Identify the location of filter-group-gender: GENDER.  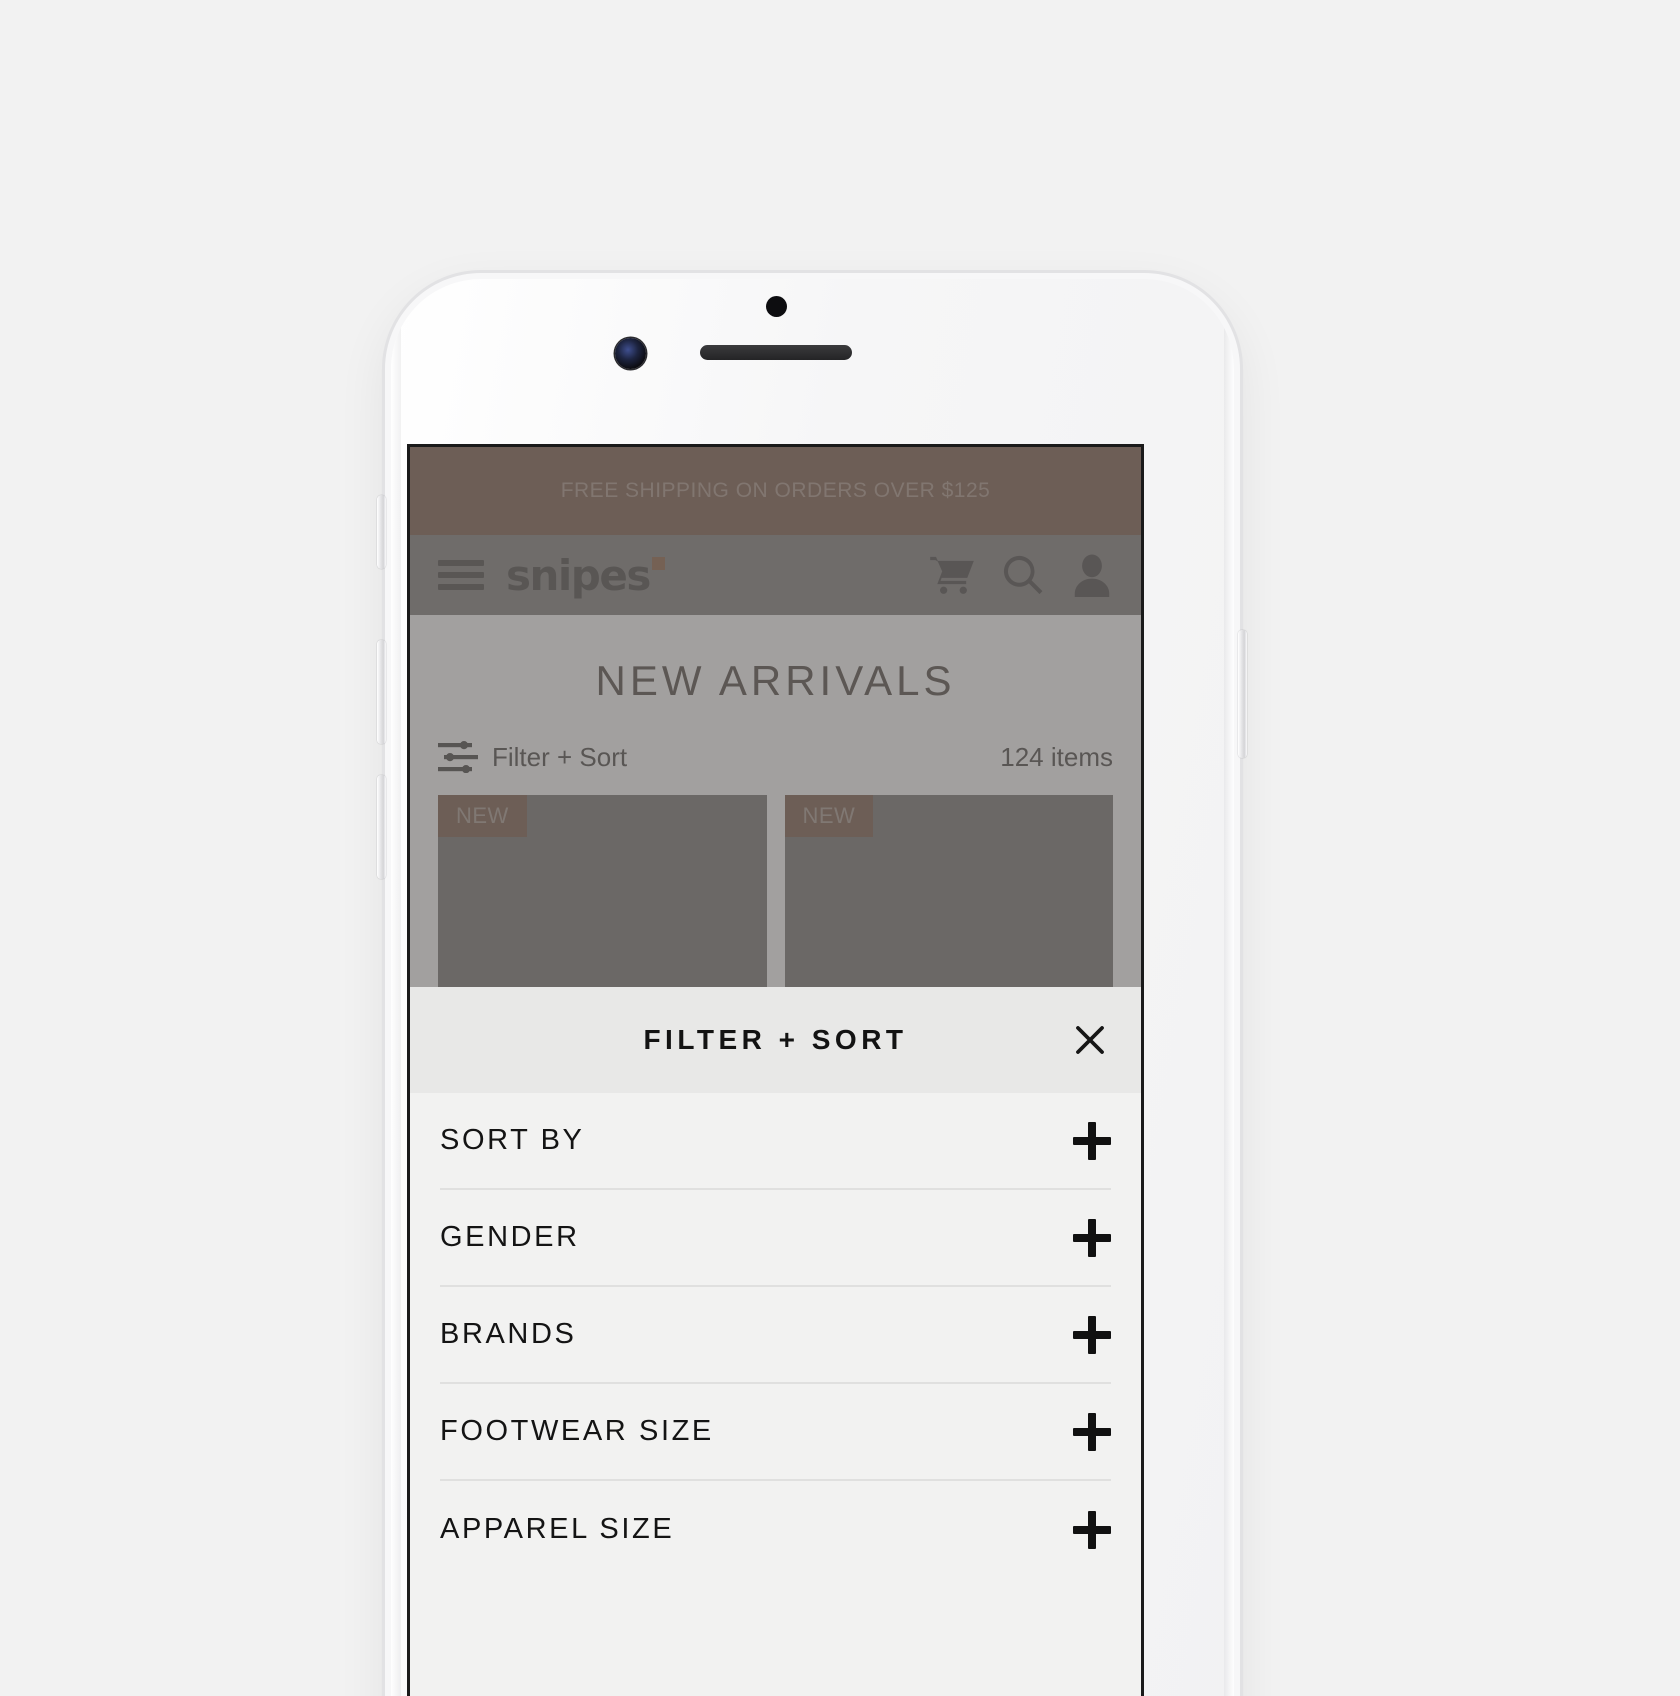
(775, 1238).